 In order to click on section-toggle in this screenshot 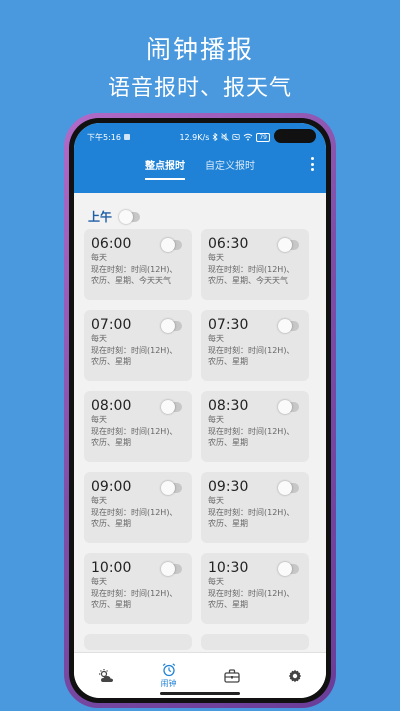, I will do `click(130, 216)`.